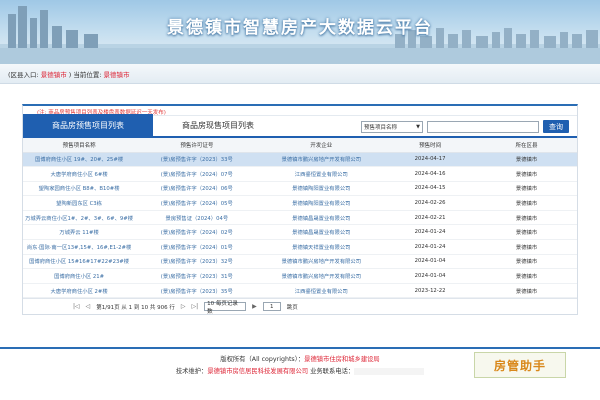 This screenshot has width=600, height=400. I want to click on project-name-cell: 大唐学府商住小区 6#楼, so click(79, 174).